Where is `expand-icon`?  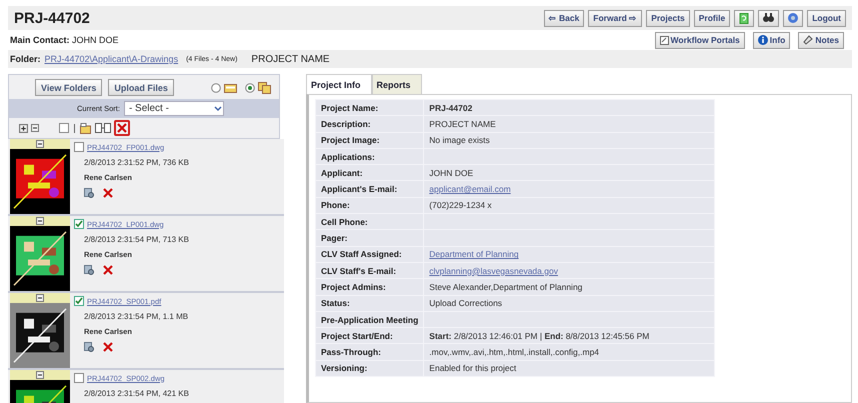
expand-icon is located at coordinates (23, 128).